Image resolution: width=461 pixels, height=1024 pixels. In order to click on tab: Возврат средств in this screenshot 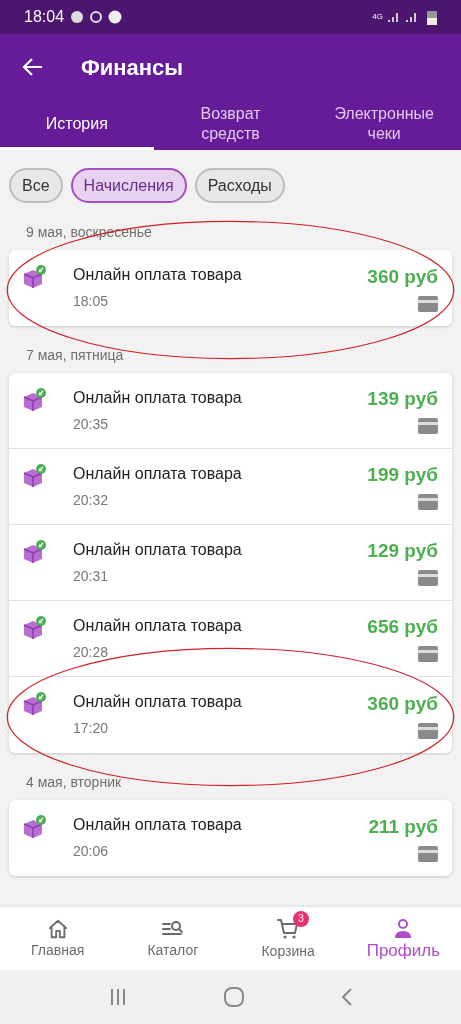, I will do `click(230, 125)`.